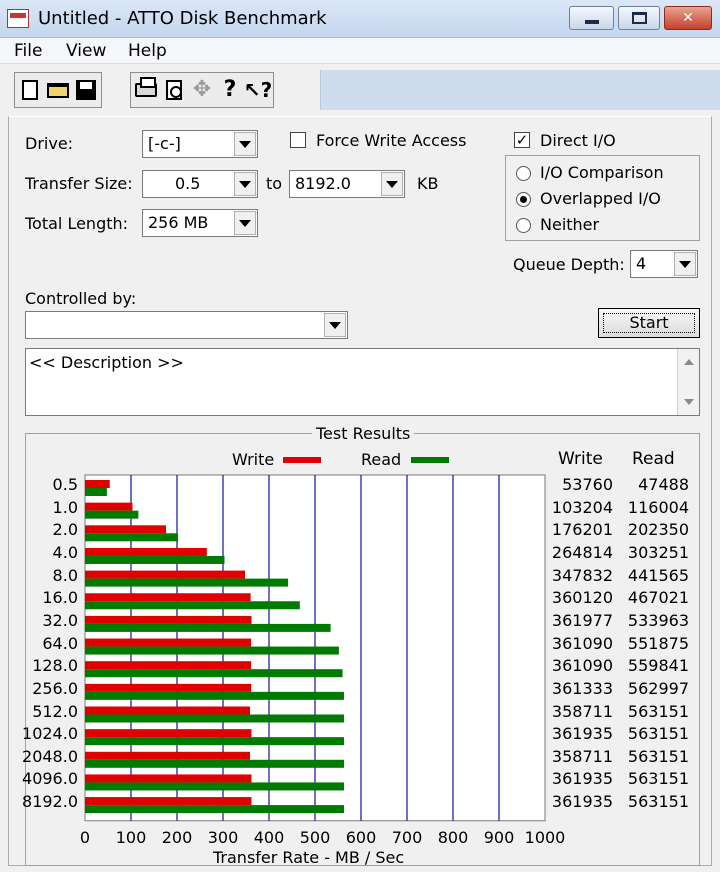  Describe the element at coordinates (60, 620) in the screenshot. I see `transfer-size-label: 32.0` at that location.